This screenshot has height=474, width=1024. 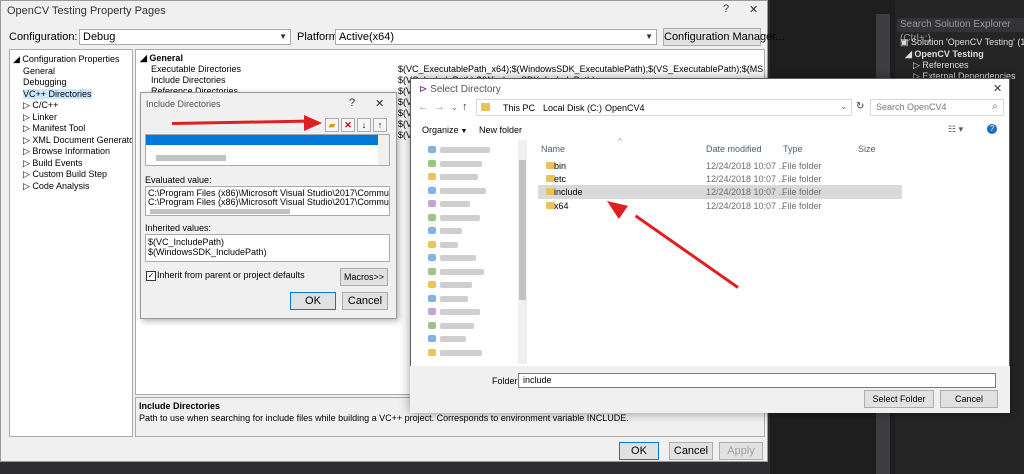 I want to click on file-row-include: include 12/24/2018 10:07 ... File folder, so click(x=720, y=192).